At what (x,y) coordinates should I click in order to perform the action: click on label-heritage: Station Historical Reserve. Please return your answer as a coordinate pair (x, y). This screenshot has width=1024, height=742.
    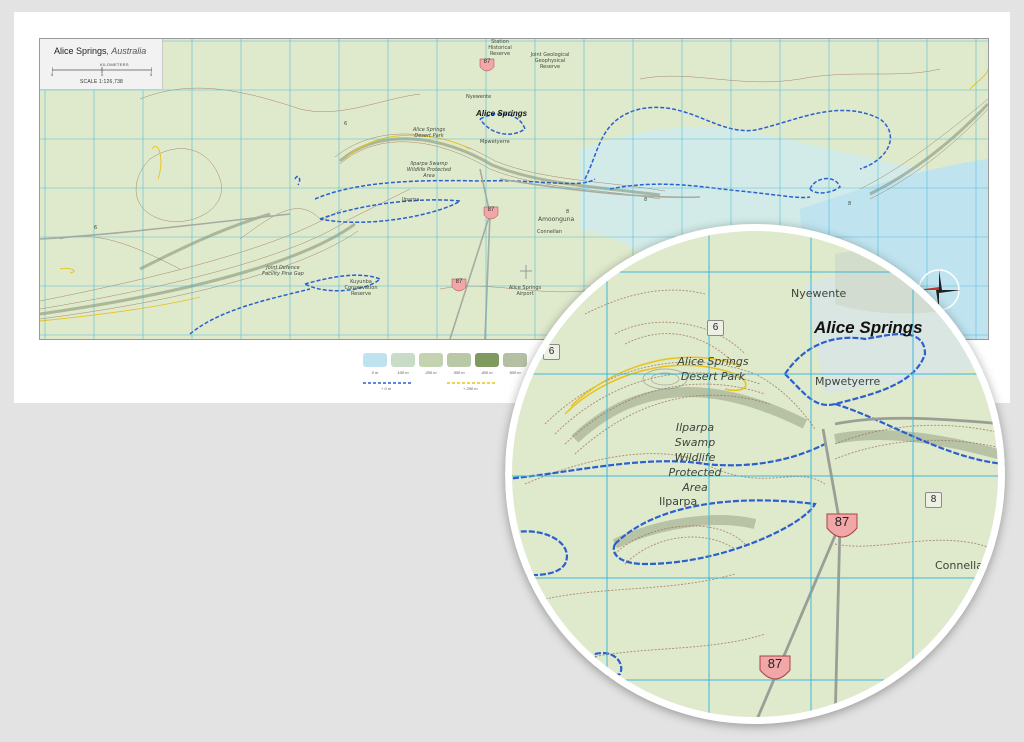
    Looking at the image, I should click on (500, 48).